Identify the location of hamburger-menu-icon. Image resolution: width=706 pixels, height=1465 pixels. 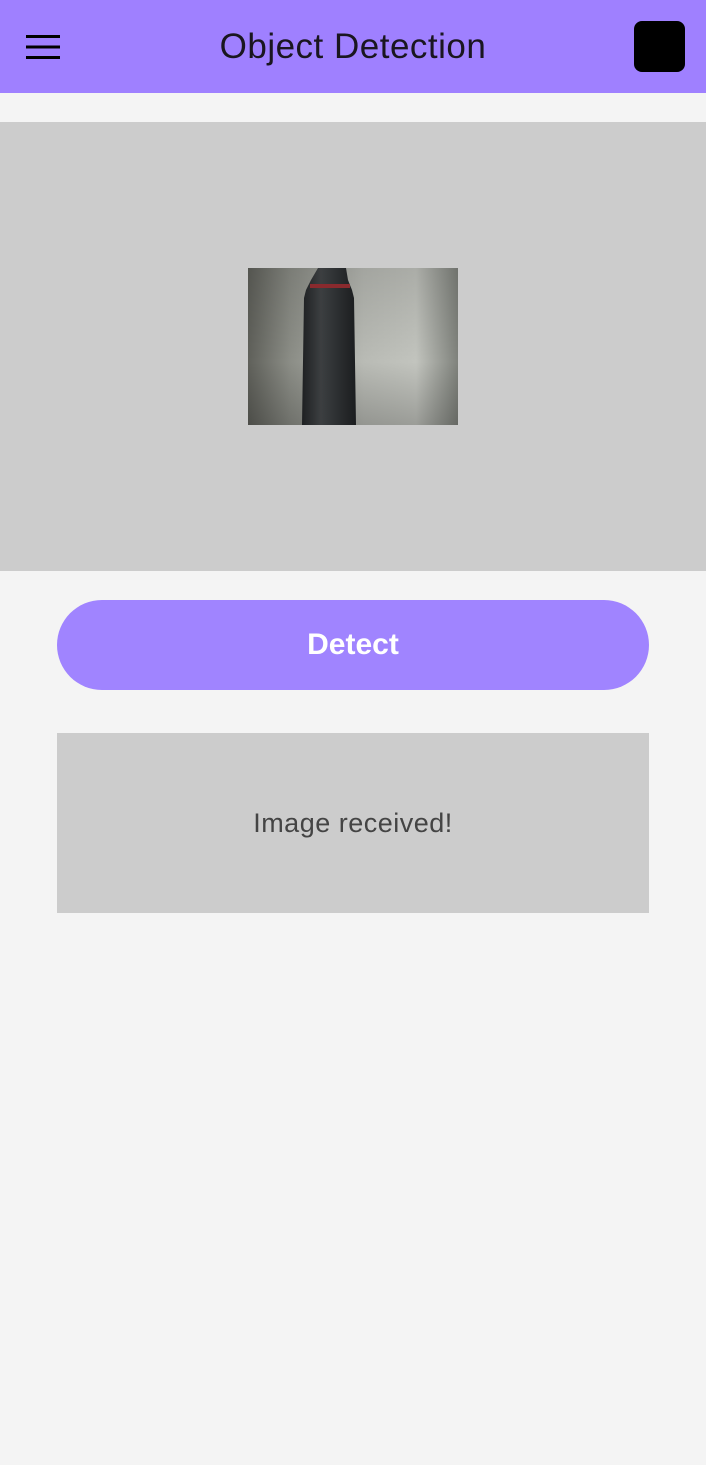
(43, 47).